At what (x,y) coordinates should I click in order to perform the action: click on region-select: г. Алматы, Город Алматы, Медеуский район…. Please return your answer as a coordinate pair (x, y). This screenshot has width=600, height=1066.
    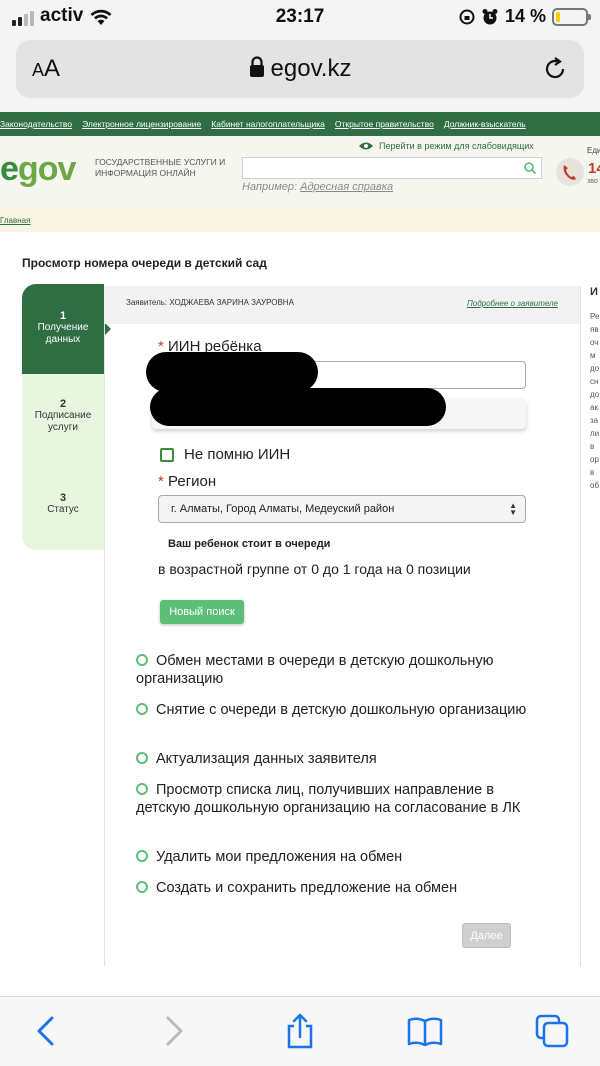
    Looking at the image, I should click on (342, 509).